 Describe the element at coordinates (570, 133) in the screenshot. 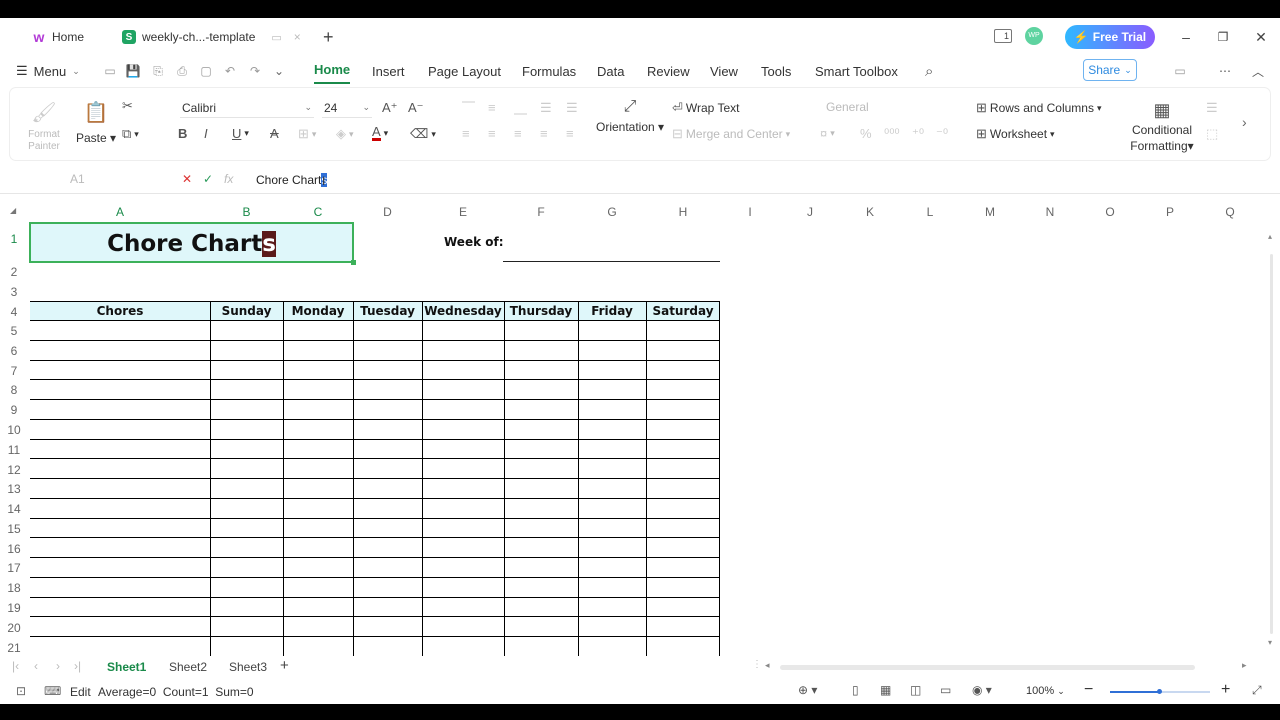

I see `distribute-icon: ≡` at that location.